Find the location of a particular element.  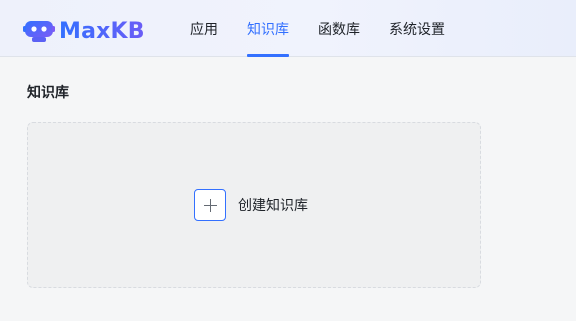

nav-tab-settings: 系统设置 is located at coordinates (417, 28).